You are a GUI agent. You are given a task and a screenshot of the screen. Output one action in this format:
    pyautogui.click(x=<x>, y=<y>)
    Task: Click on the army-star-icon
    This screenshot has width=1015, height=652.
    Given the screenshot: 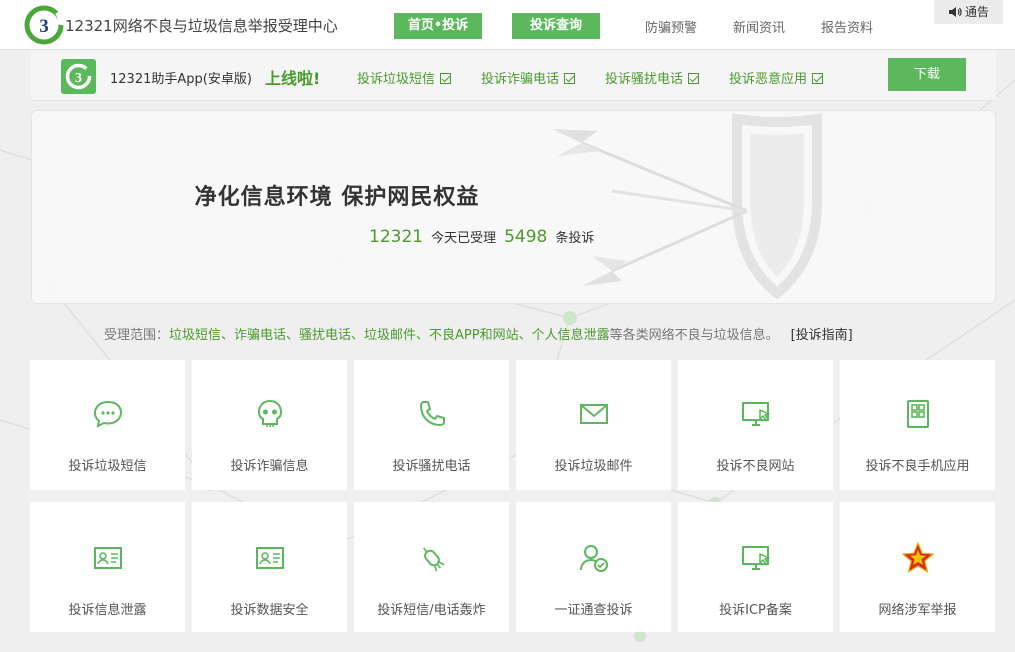 What is the action you would take?
    pyautogui.click(x=918, y=558)
    